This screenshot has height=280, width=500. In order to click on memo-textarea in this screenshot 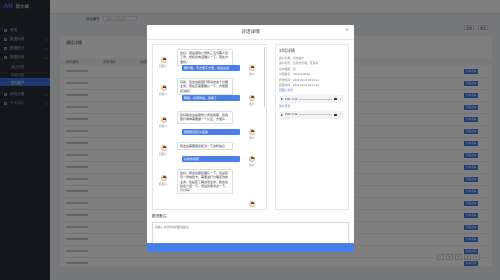, I will do `click(250, 233)`.